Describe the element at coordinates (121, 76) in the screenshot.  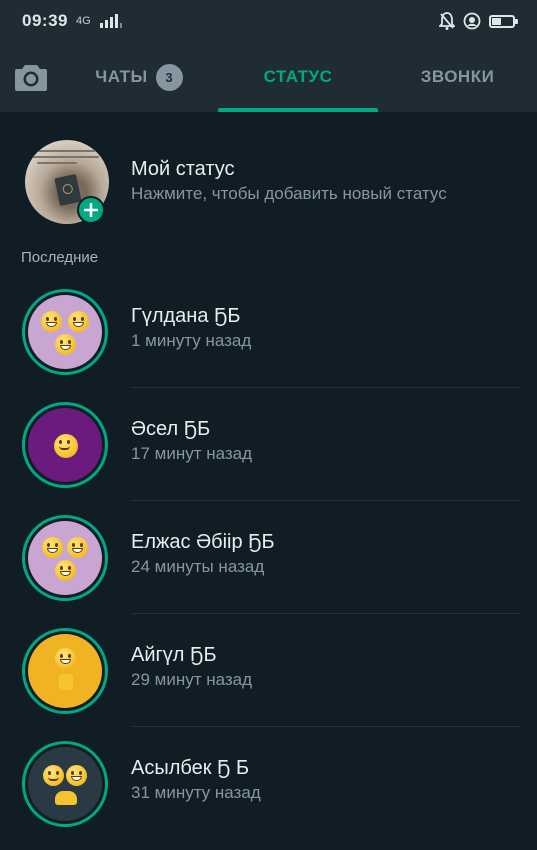
I see `tab-chats-label: ЧАТЫ` at that location.